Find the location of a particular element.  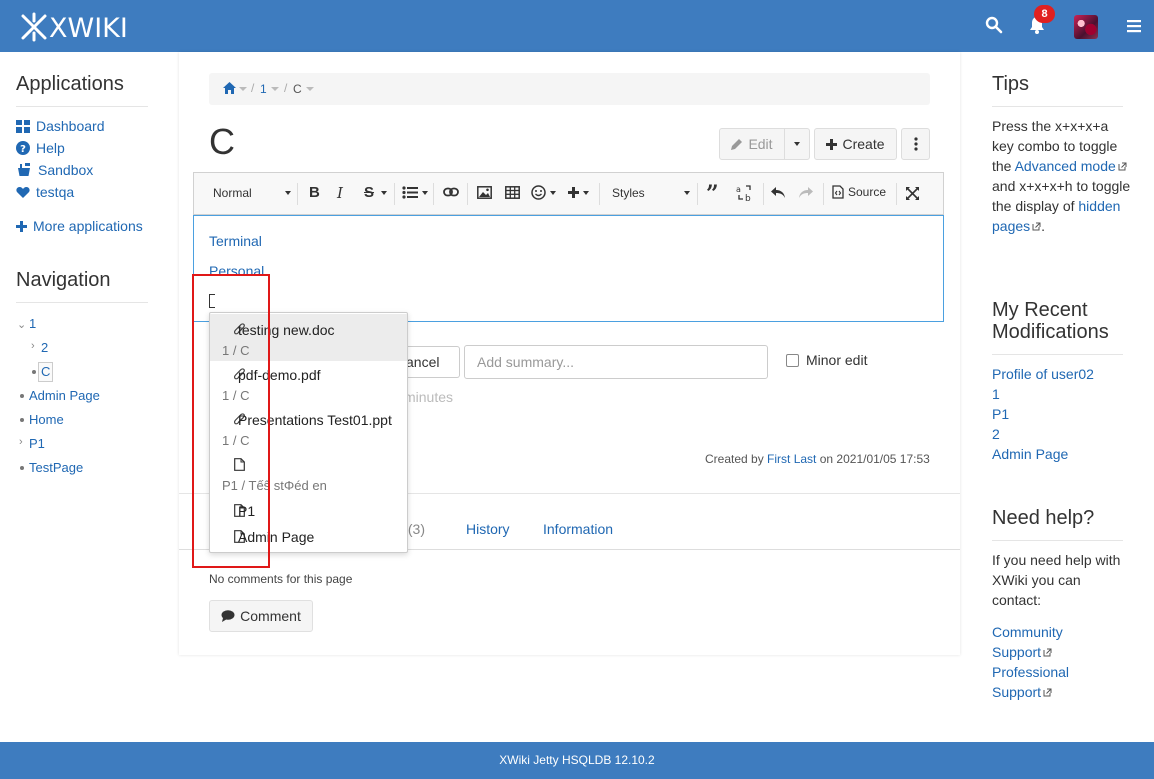

breadcrumb-item-1: 1 is located at coordinates (263, 89).